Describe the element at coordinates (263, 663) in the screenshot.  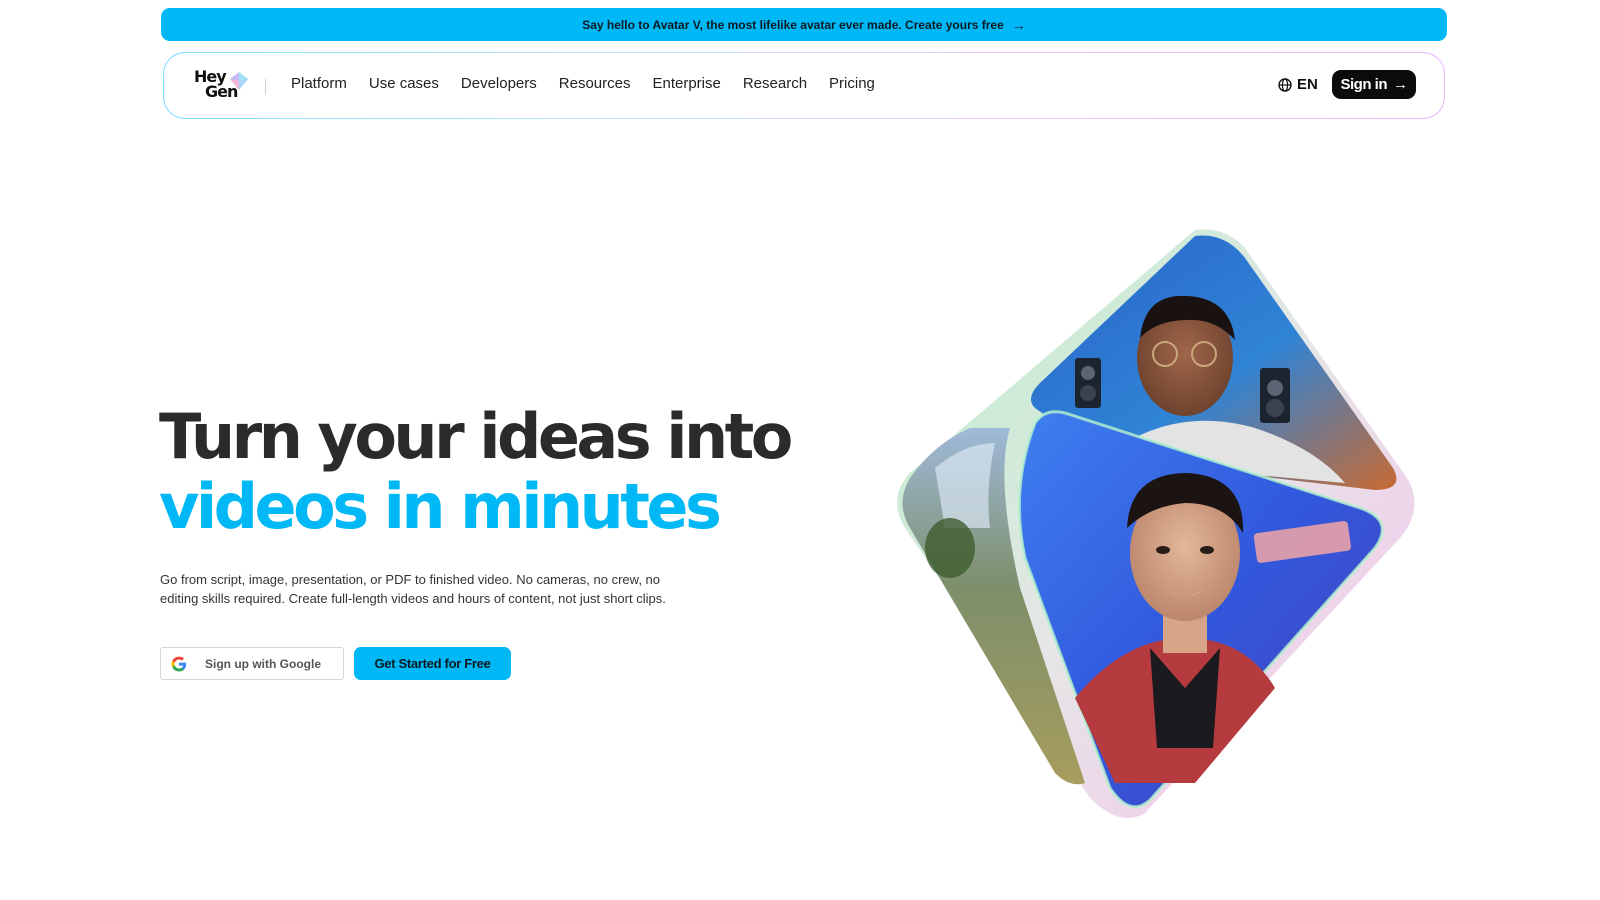
I see `google-signup-label: Sign up with Google` at that location.